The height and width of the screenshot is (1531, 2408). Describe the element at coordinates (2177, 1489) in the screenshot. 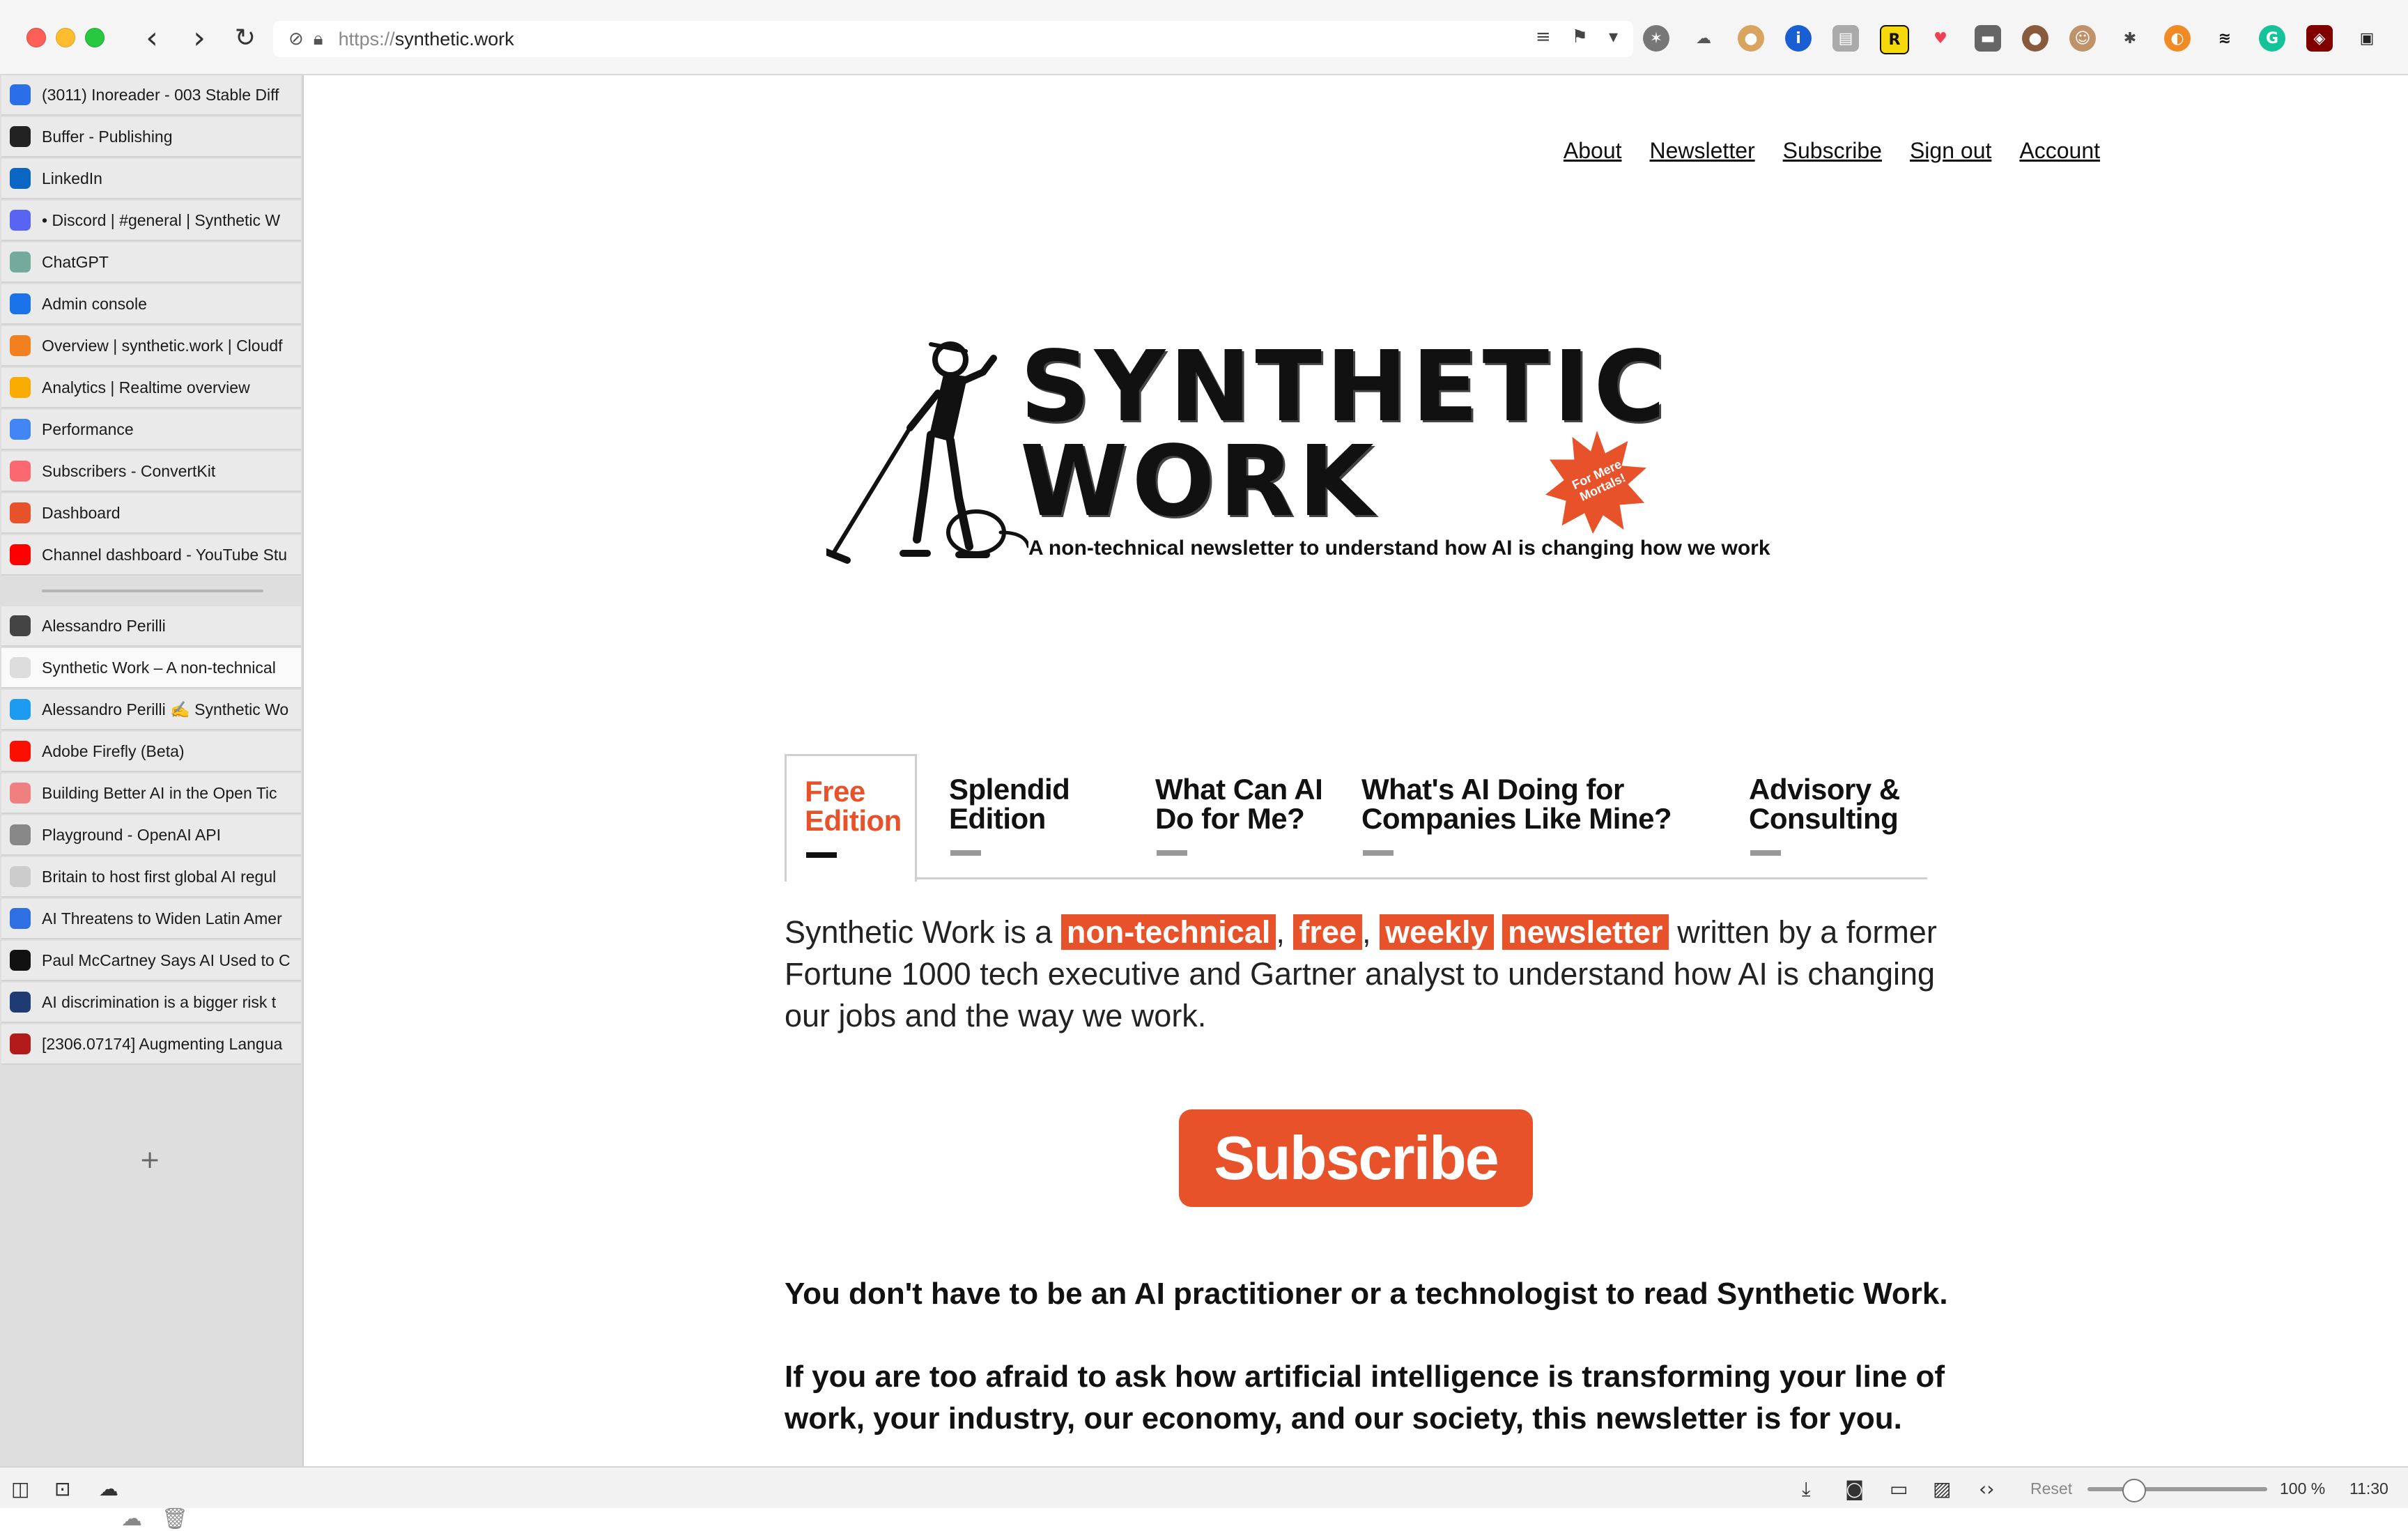

I see `zoom-slider` at that location.